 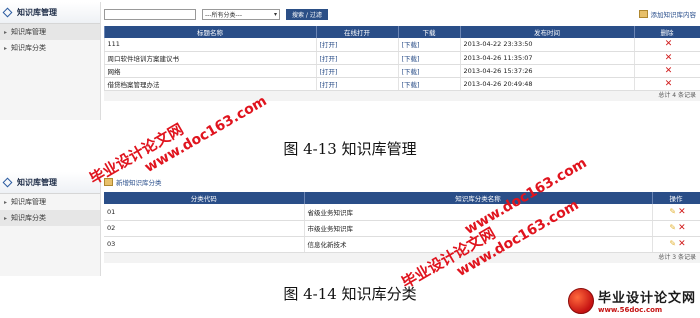 What do you see at coordinates (402, 95) in the screenshot?
I see `total-count: 总计 4 条记录` at bounding box center [402, 95].